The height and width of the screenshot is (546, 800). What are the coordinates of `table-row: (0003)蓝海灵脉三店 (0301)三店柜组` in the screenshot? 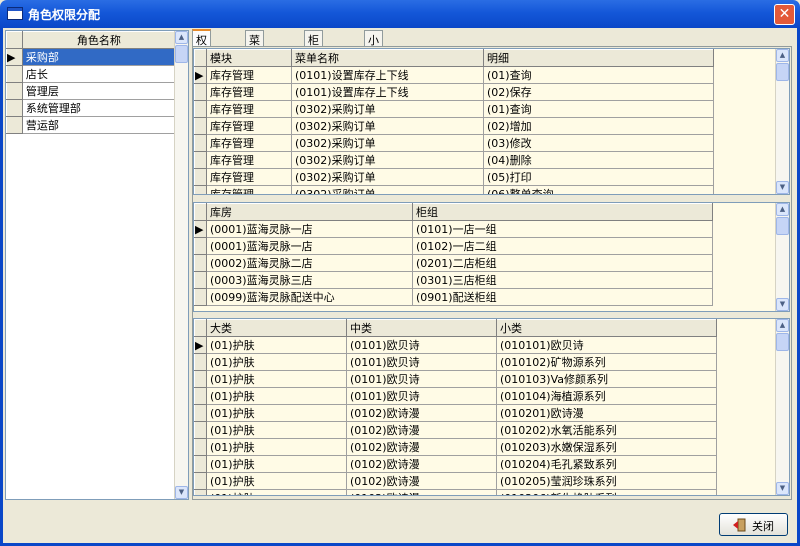 It's located at (453, 280).